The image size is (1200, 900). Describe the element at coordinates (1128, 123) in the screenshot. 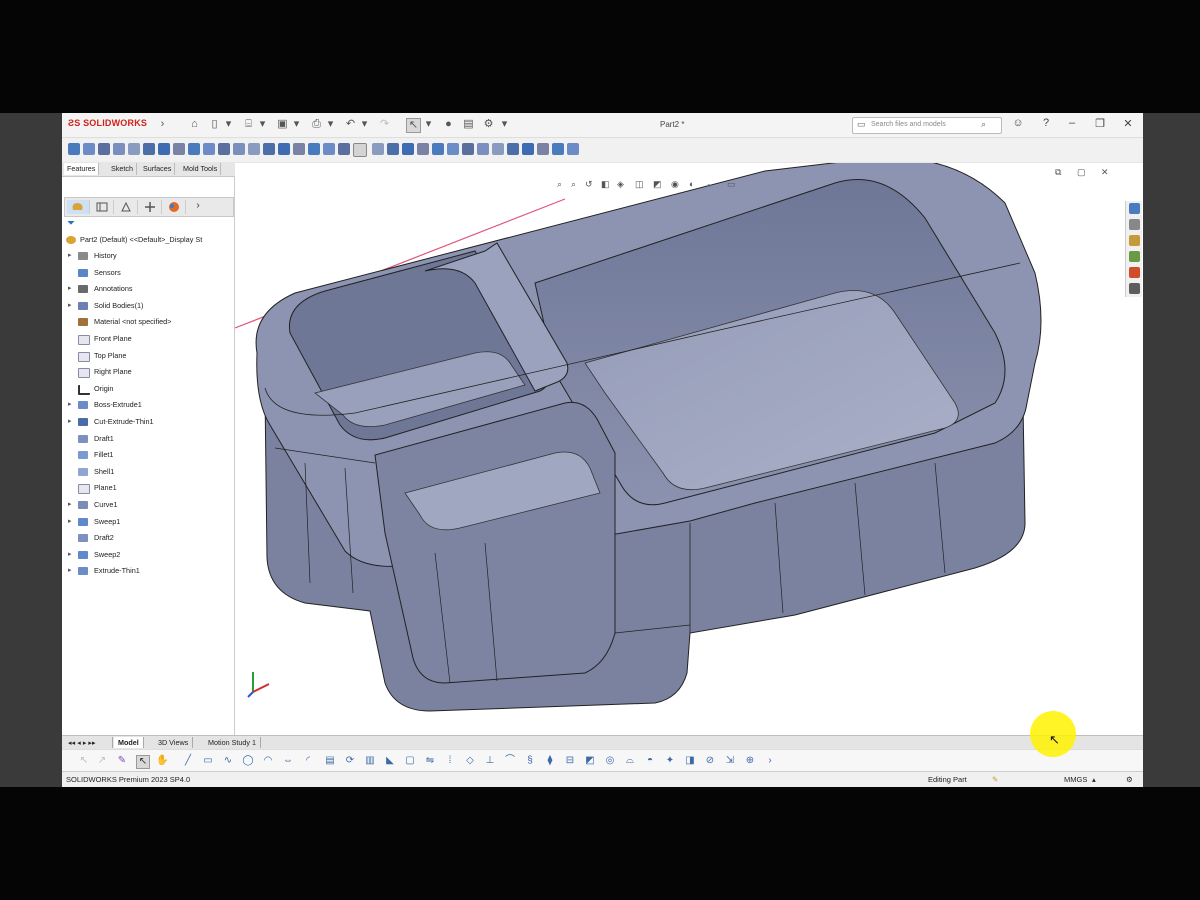

I see `close-icon: ✕` at that location.